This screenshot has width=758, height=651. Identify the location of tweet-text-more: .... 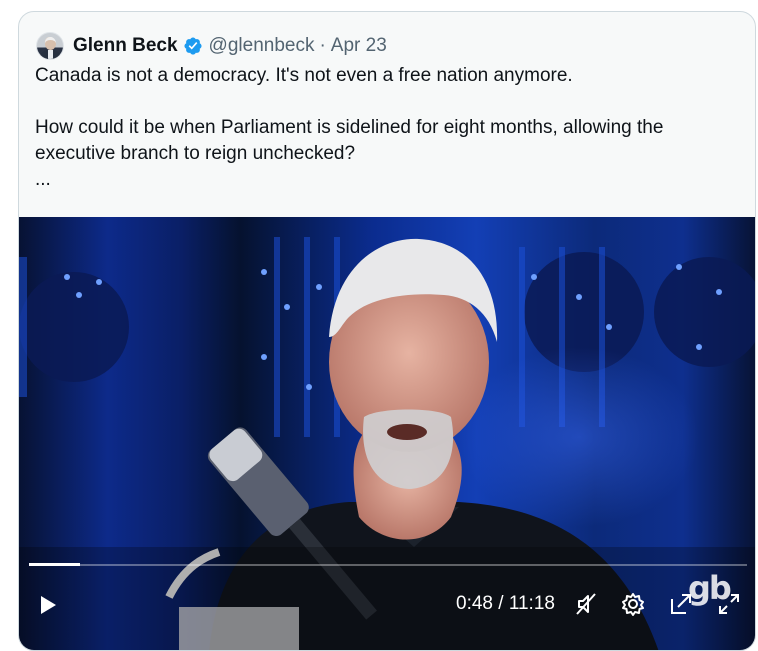
(385, 180).